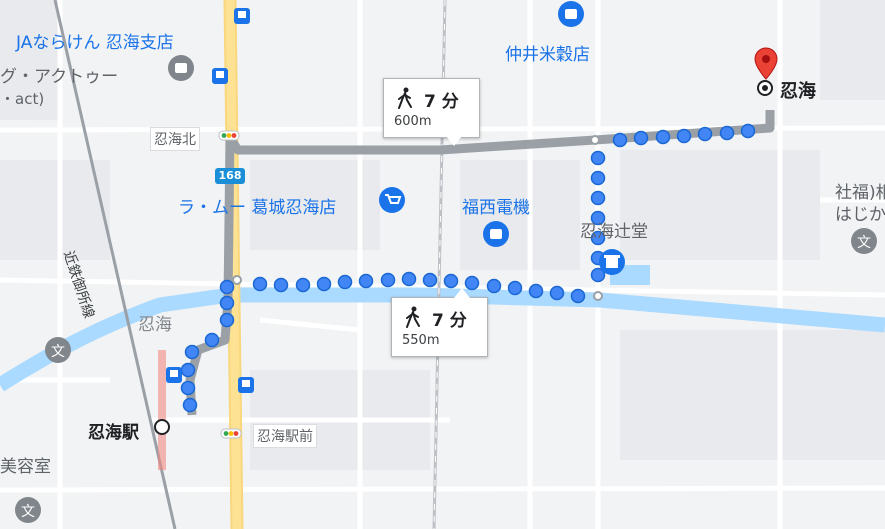 The image size is (885, 529). What do you see at coordinates (257, 205) in the screenshot?
I see `place-label-ramu: ラ・ムー 葛城忍海店` at bounding box center [257, 205].